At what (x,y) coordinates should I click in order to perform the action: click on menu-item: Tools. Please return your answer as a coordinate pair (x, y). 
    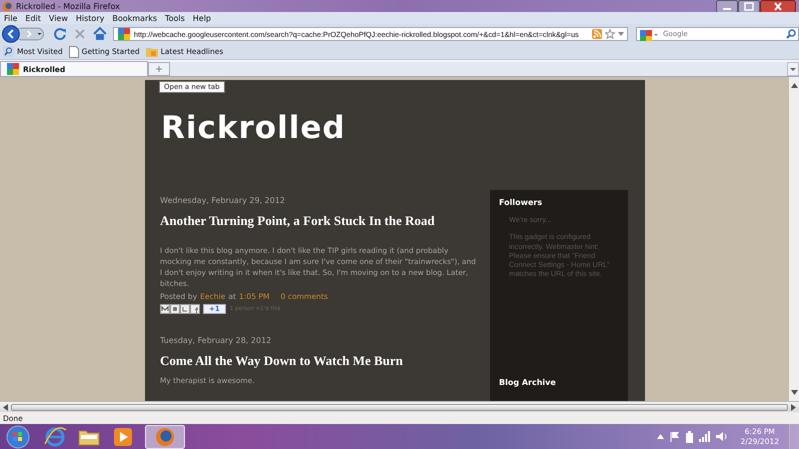
    Looking at the image, I should click on (175, 18).